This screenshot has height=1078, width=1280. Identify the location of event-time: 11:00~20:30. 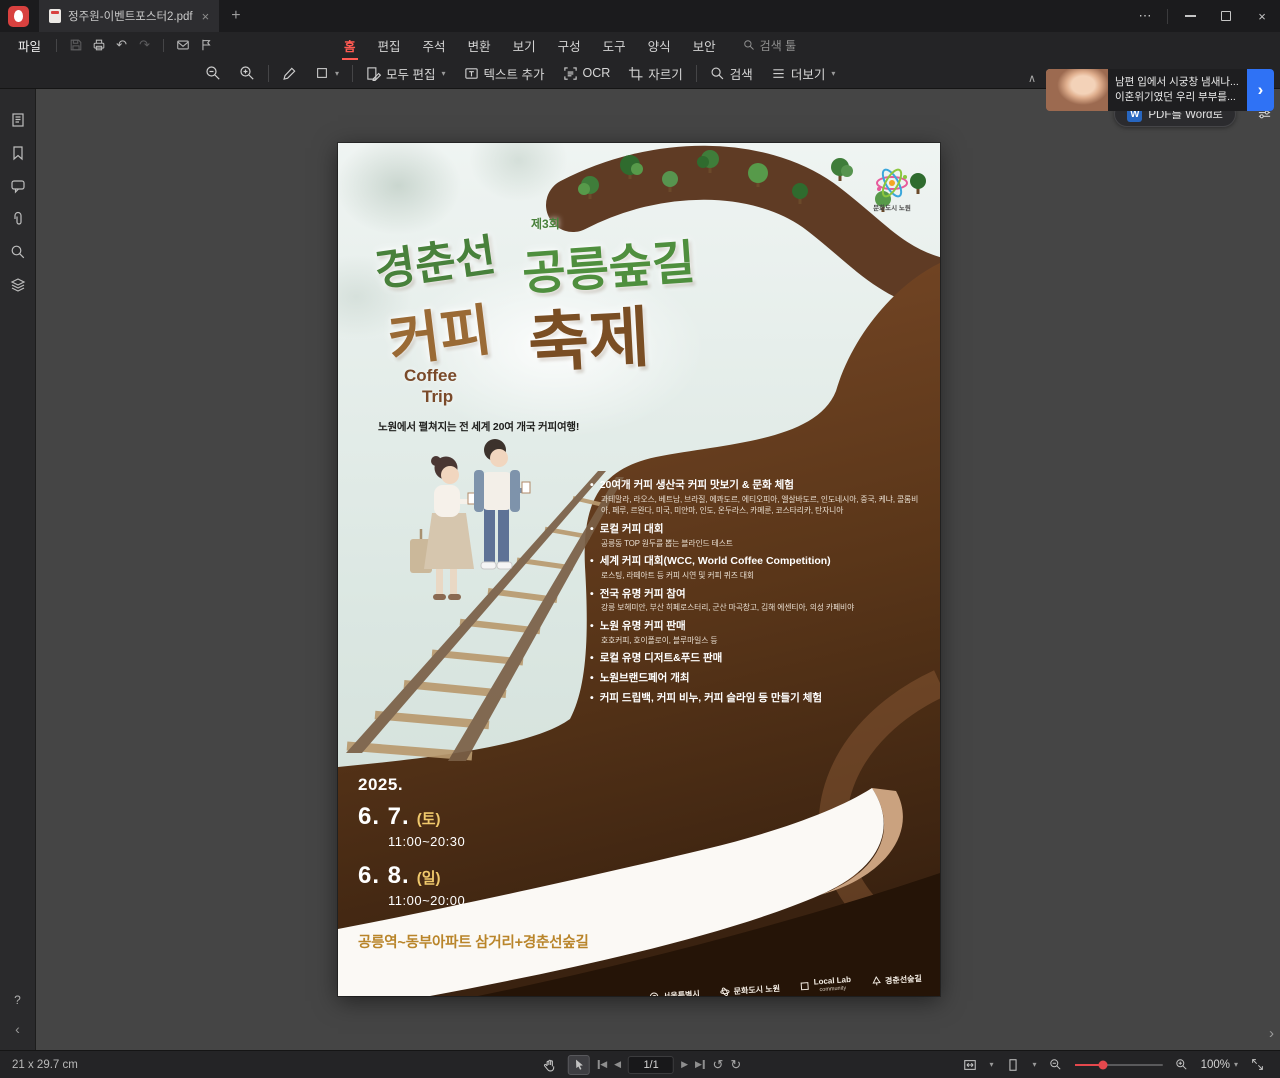
(427, 841).